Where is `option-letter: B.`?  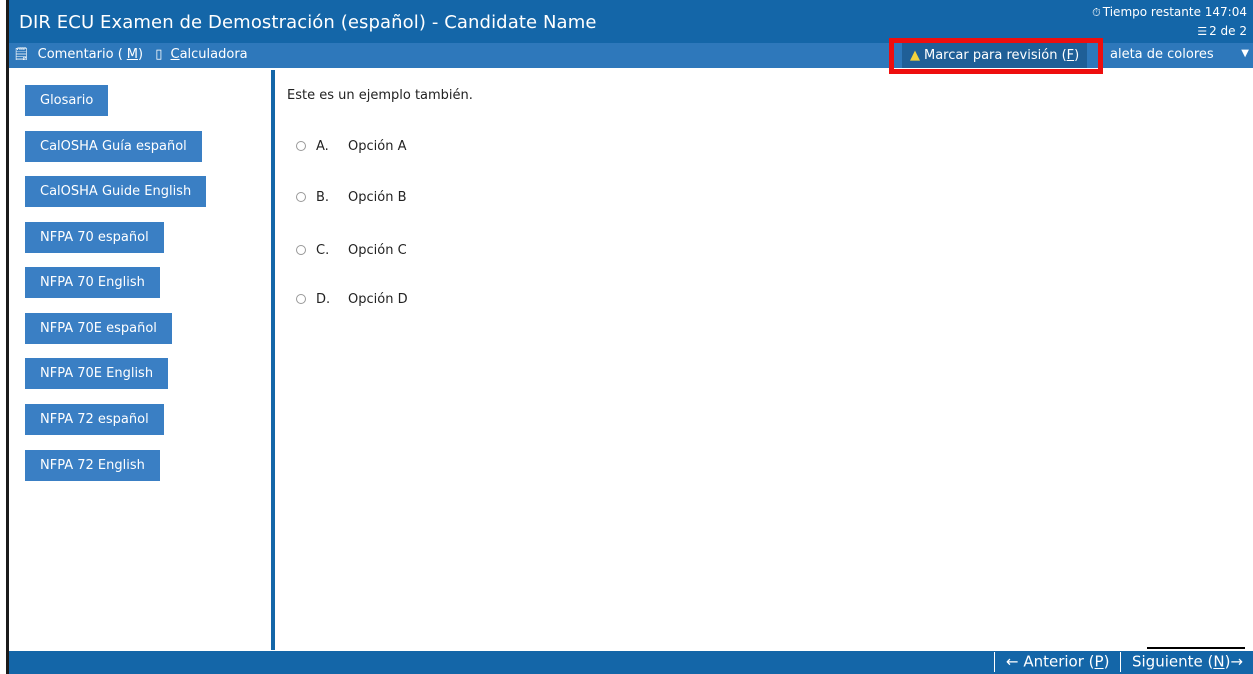 option-letter: B. is located at coordinates (323, 197).